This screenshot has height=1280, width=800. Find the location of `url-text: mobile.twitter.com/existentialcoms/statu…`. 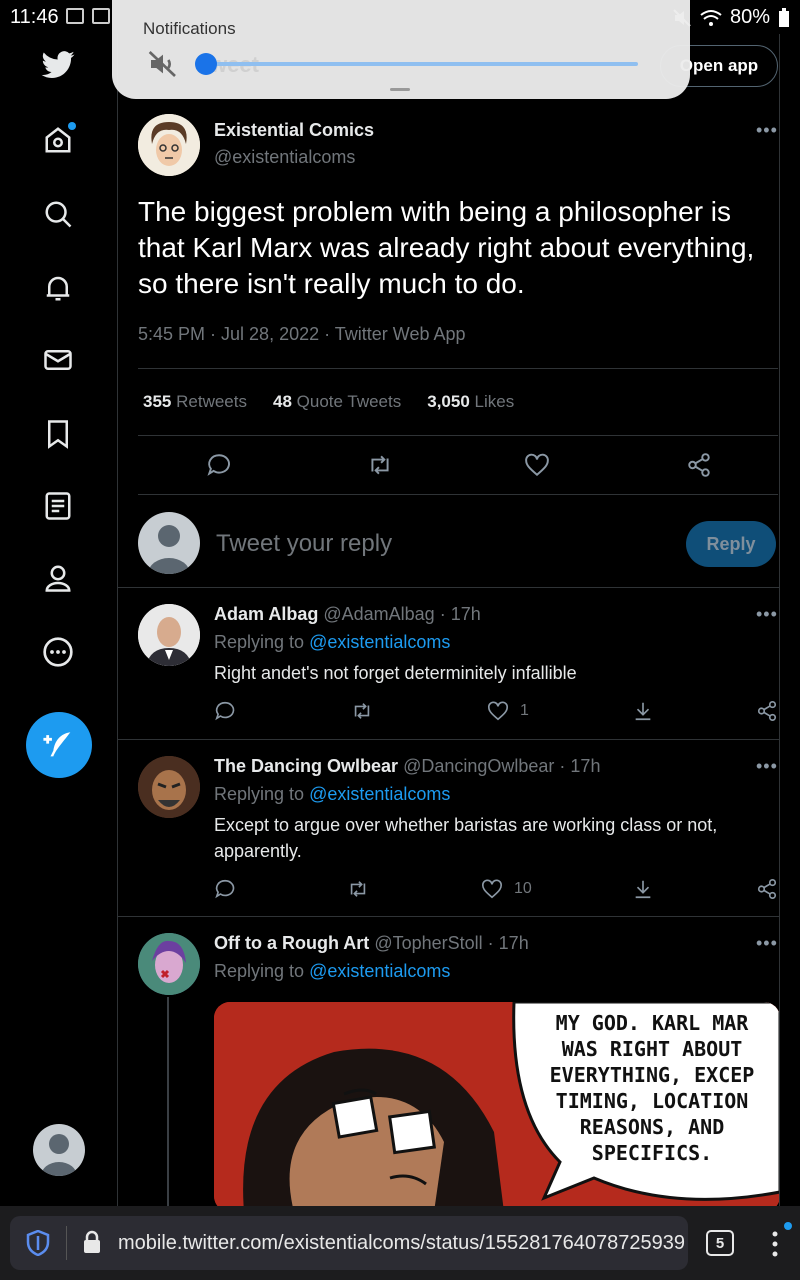

url-text: mobile.twitter.com/existentialcoms/statu… is located at coordinates (401, 1243).